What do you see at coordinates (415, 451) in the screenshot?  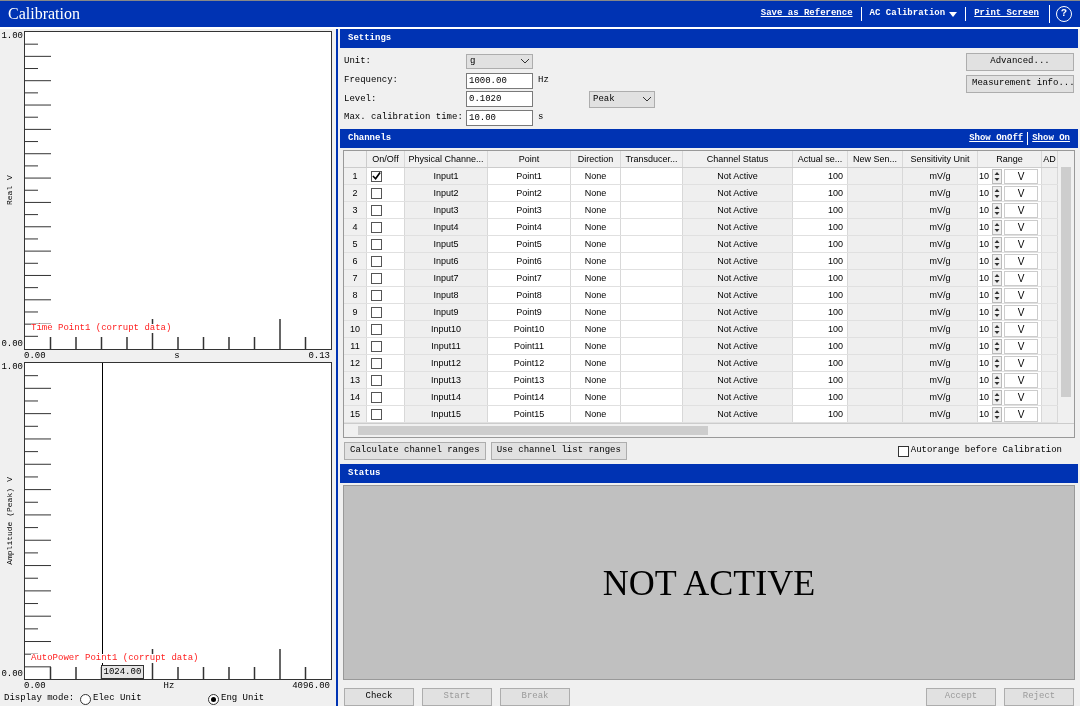 I see `button: Calculate channel ranges` at bounding box center [415, 451].